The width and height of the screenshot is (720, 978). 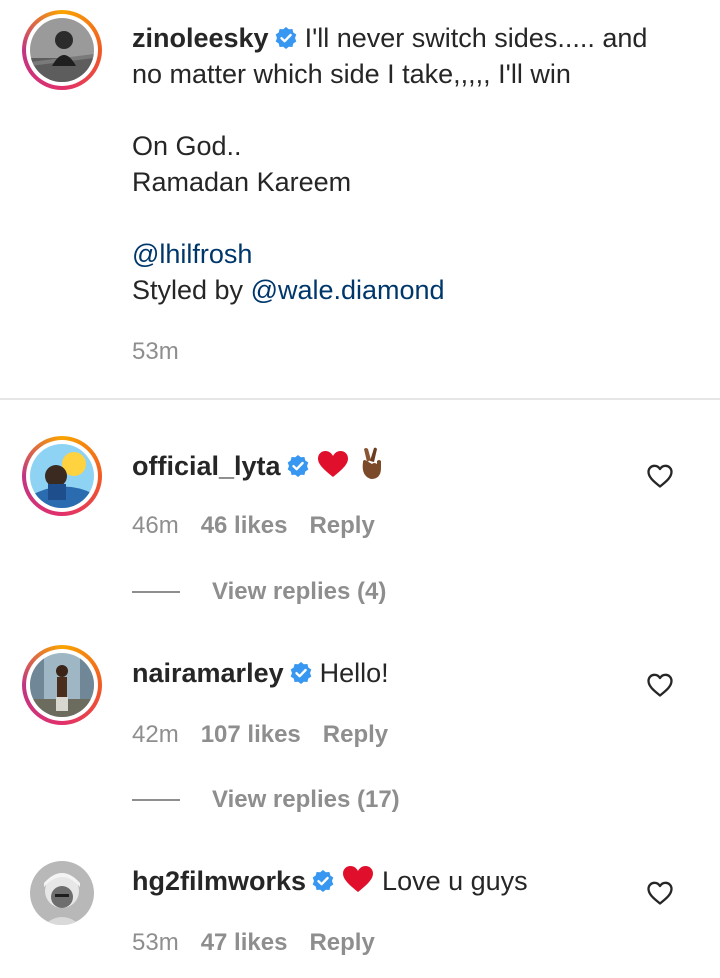 What do you see at coordinates (371, 463) in the screenshot?
I see `crossed-fingers-emoji-icon` at bounding box center [371, 463].